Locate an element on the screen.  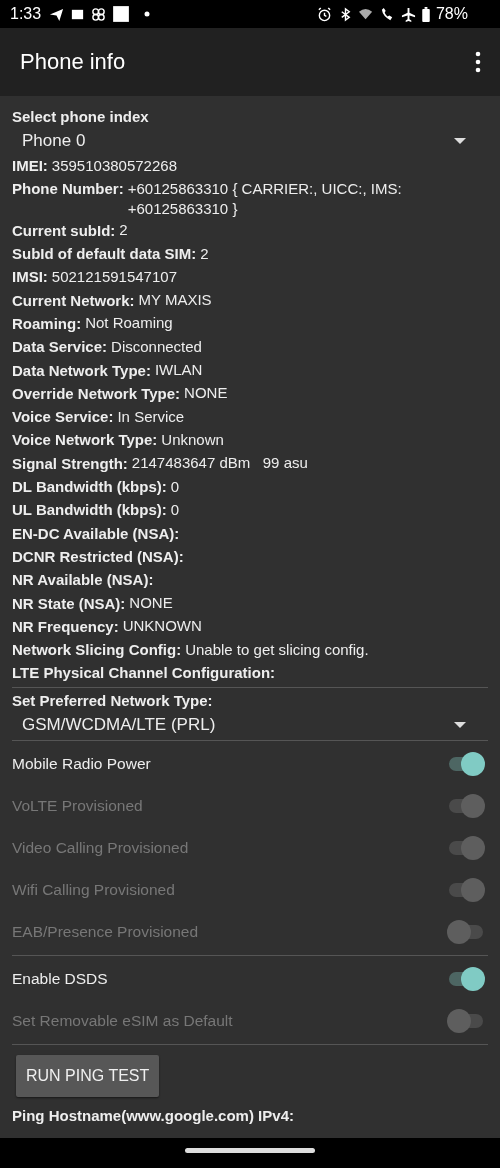
info-value: In Service is located at coordinates (151, 416).